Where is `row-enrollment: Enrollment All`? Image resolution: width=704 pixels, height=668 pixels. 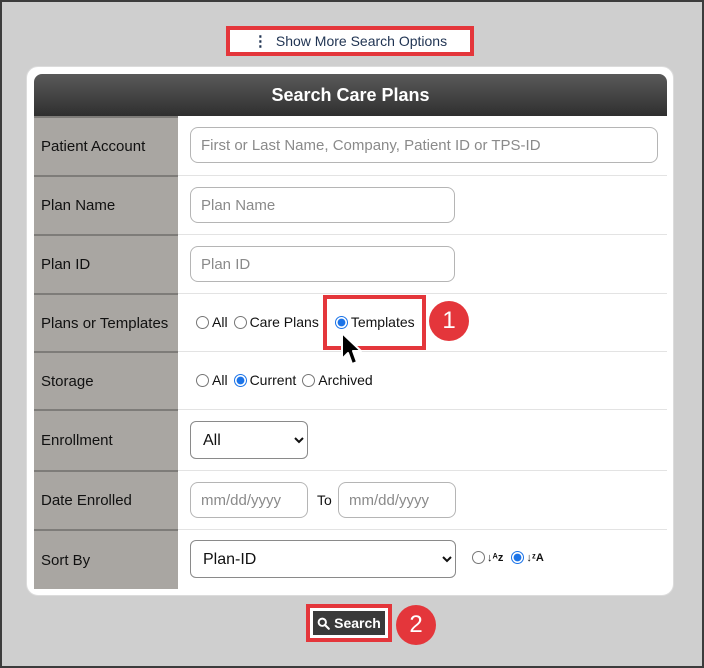 row-enrollment: Enrollment All is located at coordinates (350, 440).